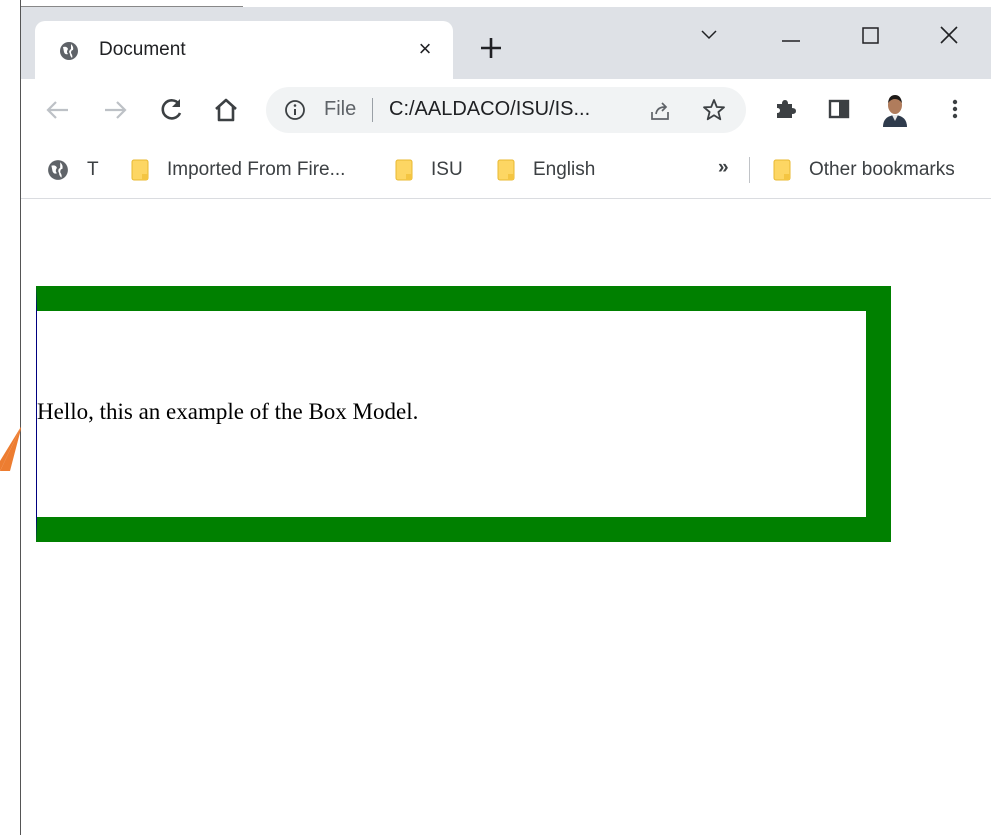 The height and width of the screenshot is (835, 999). Describe the element at coordinates (372, 110) in the screenshot. I see `omnibox-divider` at that location.